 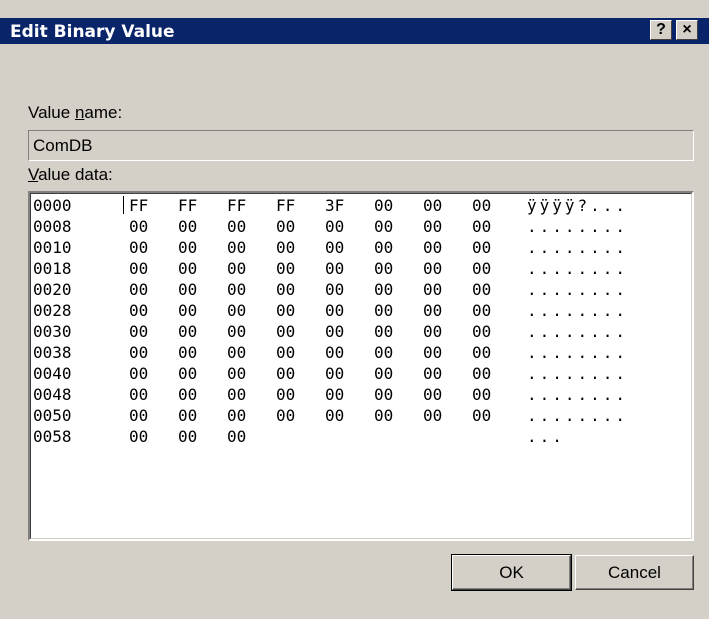 I want to click on hex-byte: 3F, so click(x=340, y=206).